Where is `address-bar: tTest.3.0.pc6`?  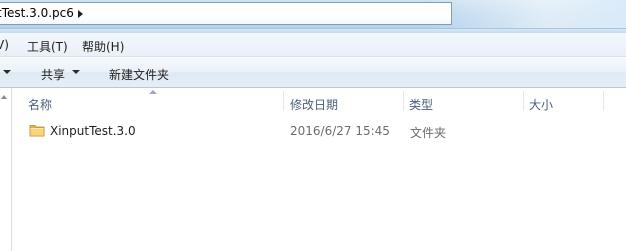
address-bar: tTest.3.0.pc6 is located at coordinates (226, 13).